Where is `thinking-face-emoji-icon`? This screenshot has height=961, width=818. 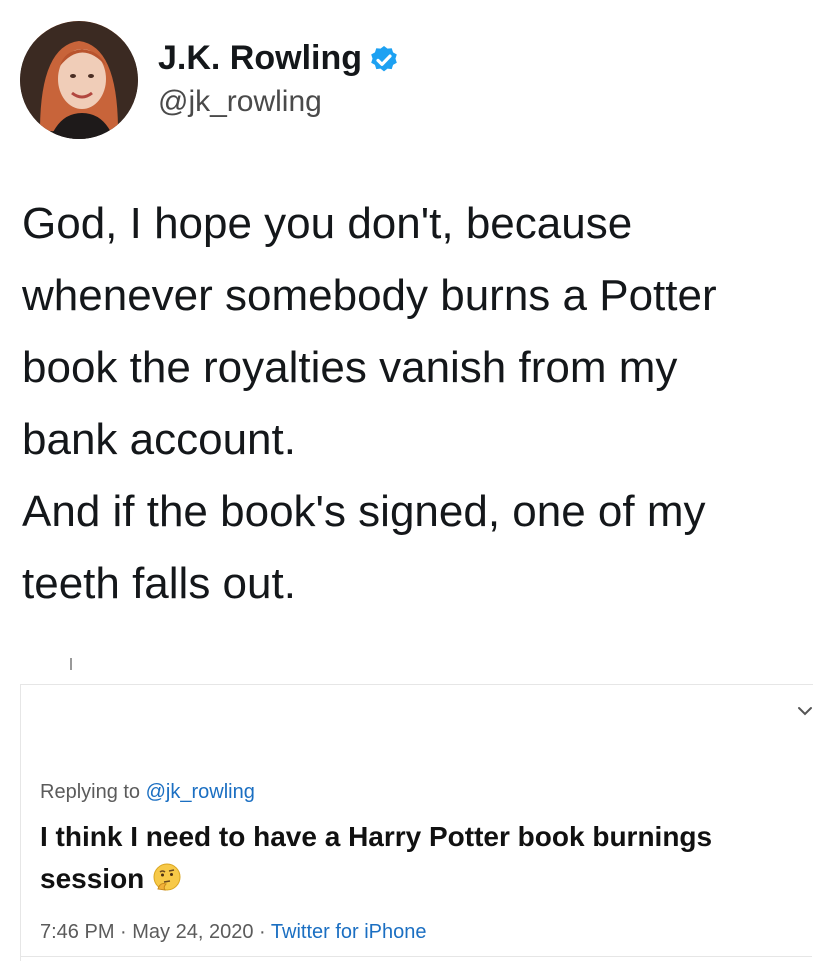
thinking-face-emoji-icon is located at coordinates (167, 877).